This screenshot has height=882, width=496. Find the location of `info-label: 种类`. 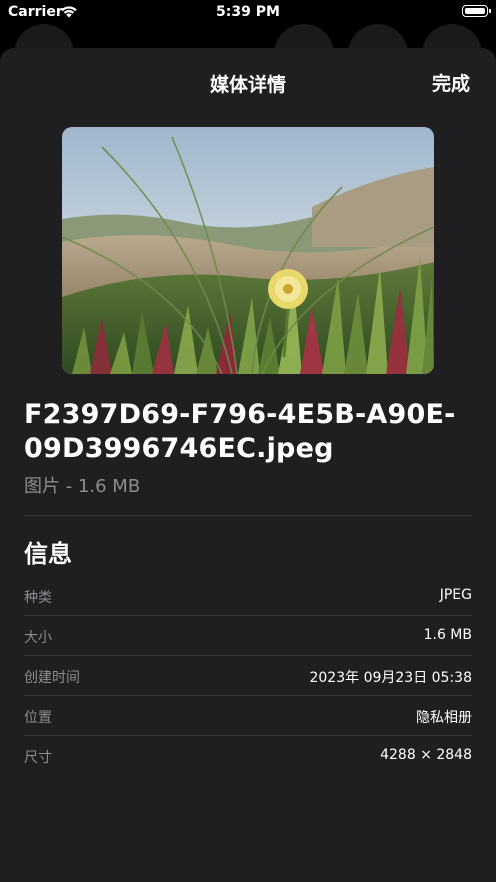

info-label: 种类 is located at coordinates (38, 598).